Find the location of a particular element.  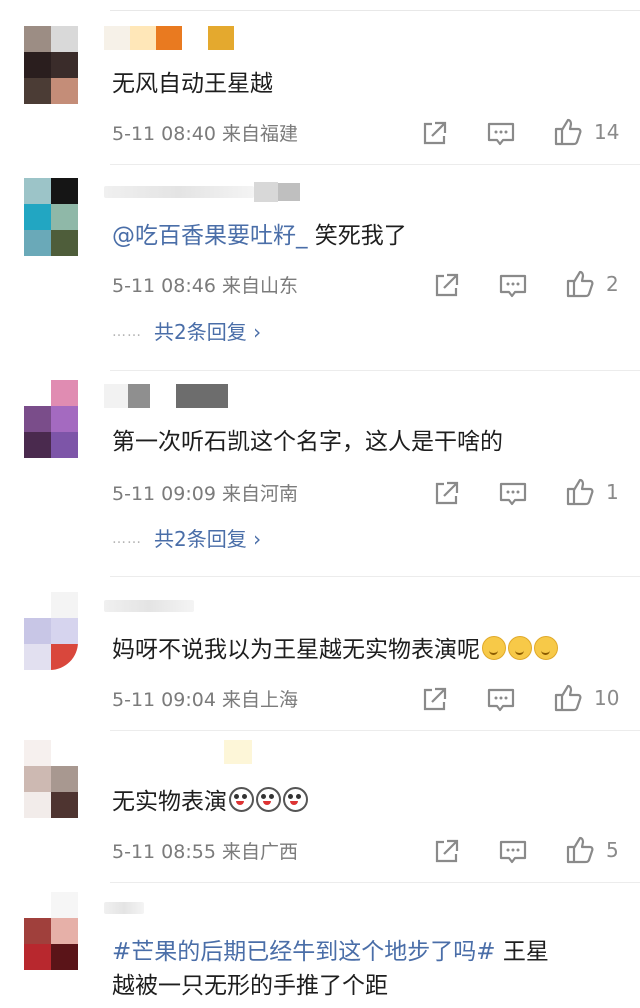

comment-meta: 5-11 09:09 来自河南 is located at coordinates (205, 494).